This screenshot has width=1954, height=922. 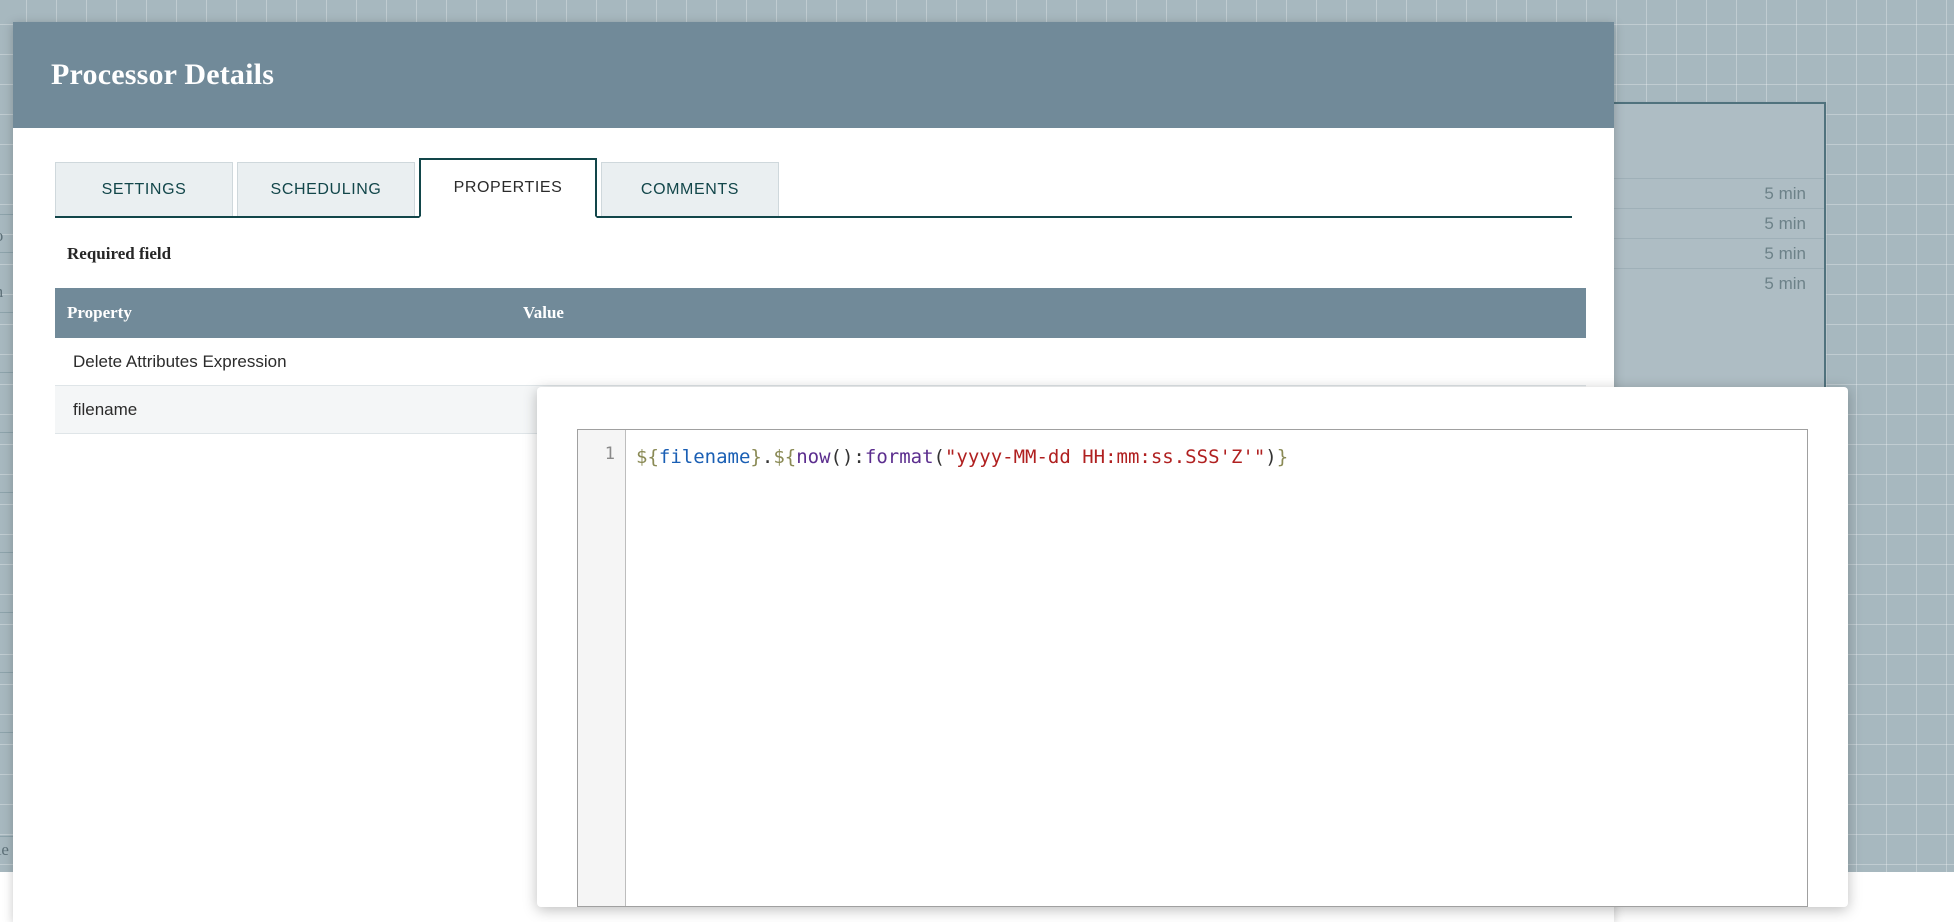 I want to click on tab-comments: COMMENTS, so click(x=690, y=189).